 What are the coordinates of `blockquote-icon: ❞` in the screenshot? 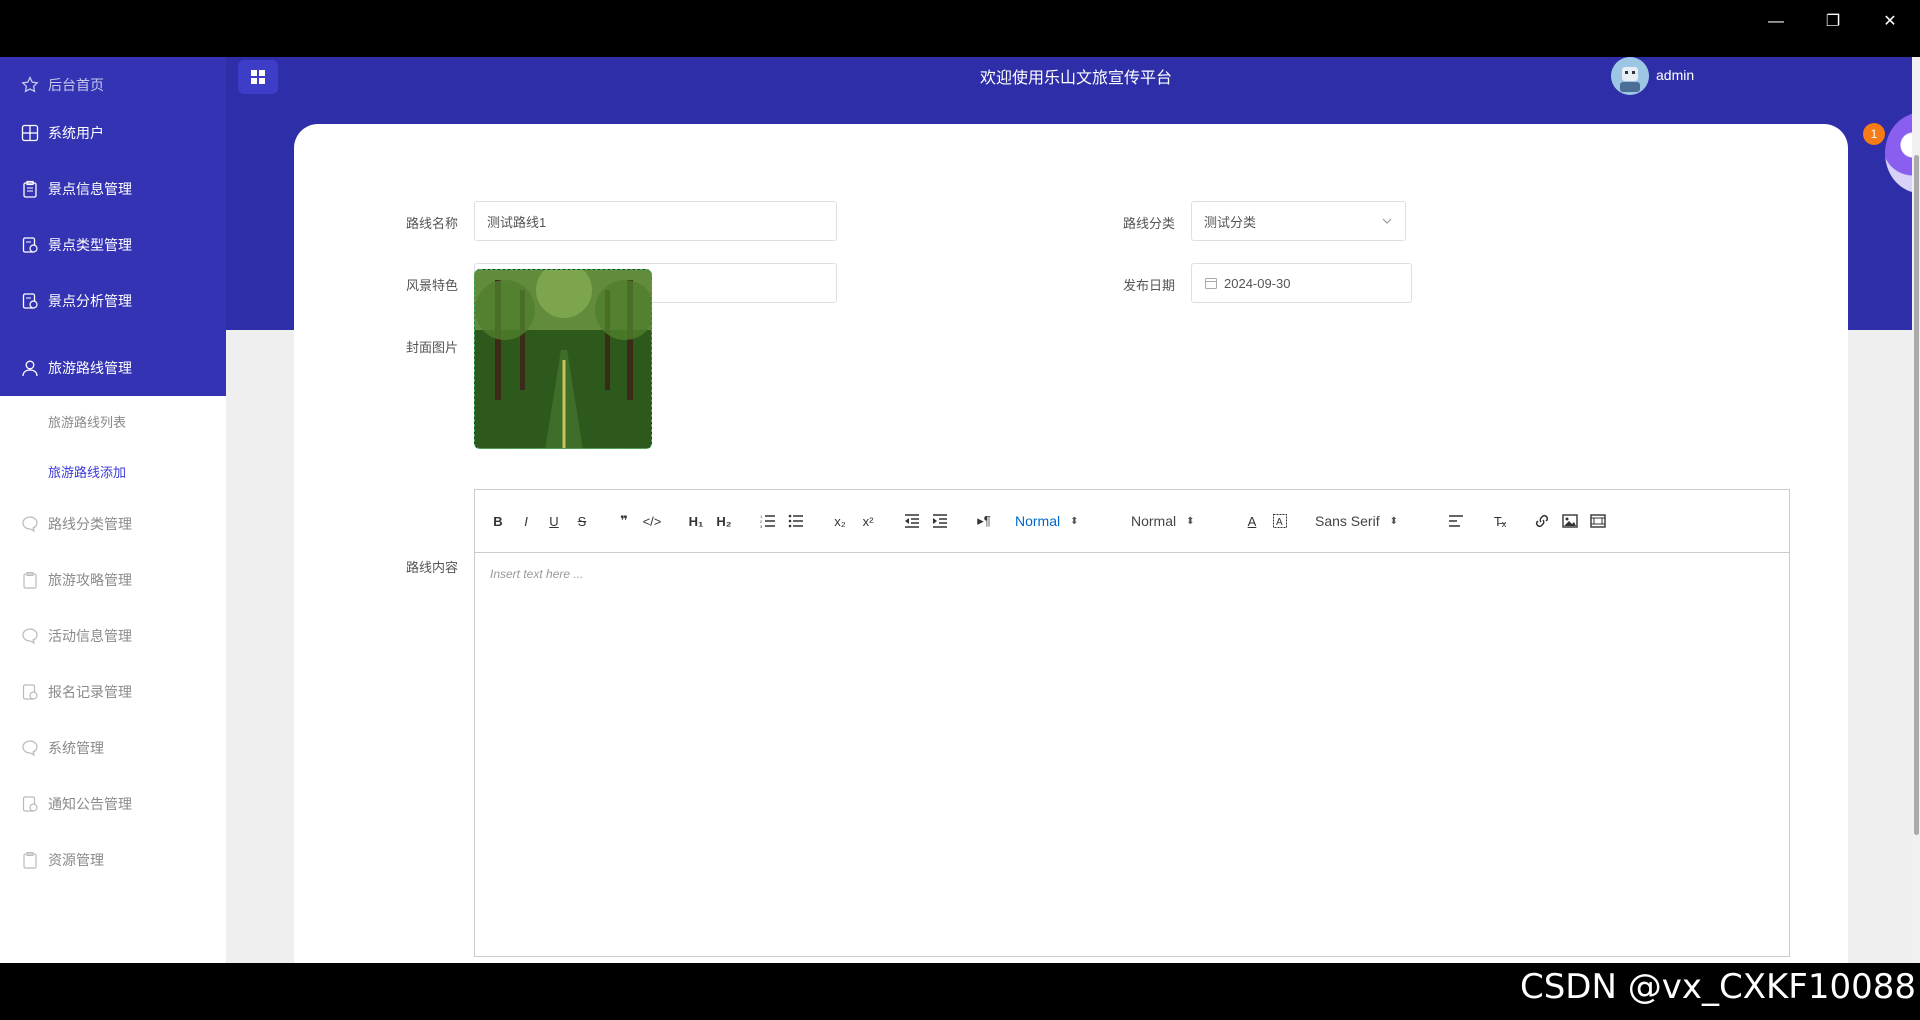 It's located at (624, 521).